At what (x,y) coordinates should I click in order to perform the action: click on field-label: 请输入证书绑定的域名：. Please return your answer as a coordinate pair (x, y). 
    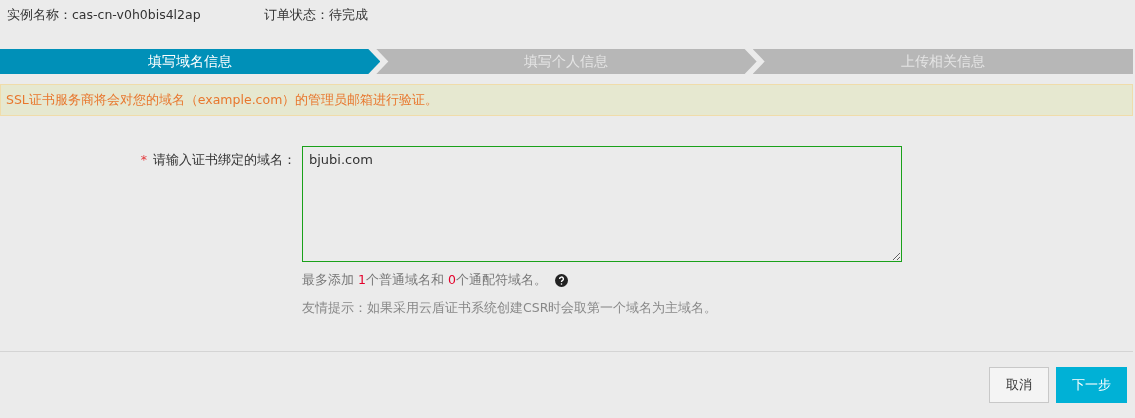
    Looking at the image, I should click on (224, 160).